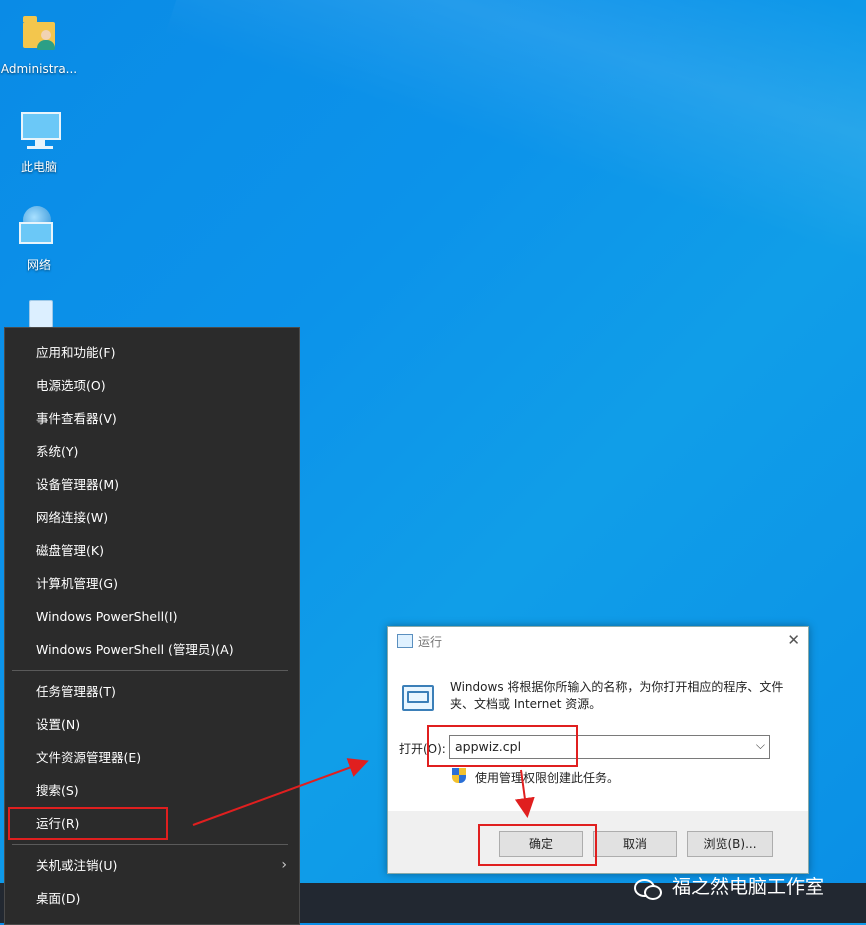 This screenshot has width=866, height=925. I want to click on wechat-icon, so click(648, 888).